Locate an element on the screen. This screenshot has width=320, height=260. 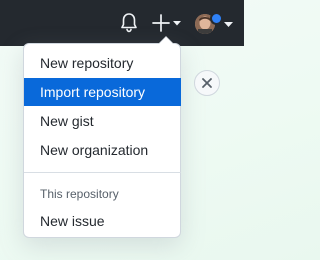
menu-section-label: This repository is located at coordinates (79, 194).